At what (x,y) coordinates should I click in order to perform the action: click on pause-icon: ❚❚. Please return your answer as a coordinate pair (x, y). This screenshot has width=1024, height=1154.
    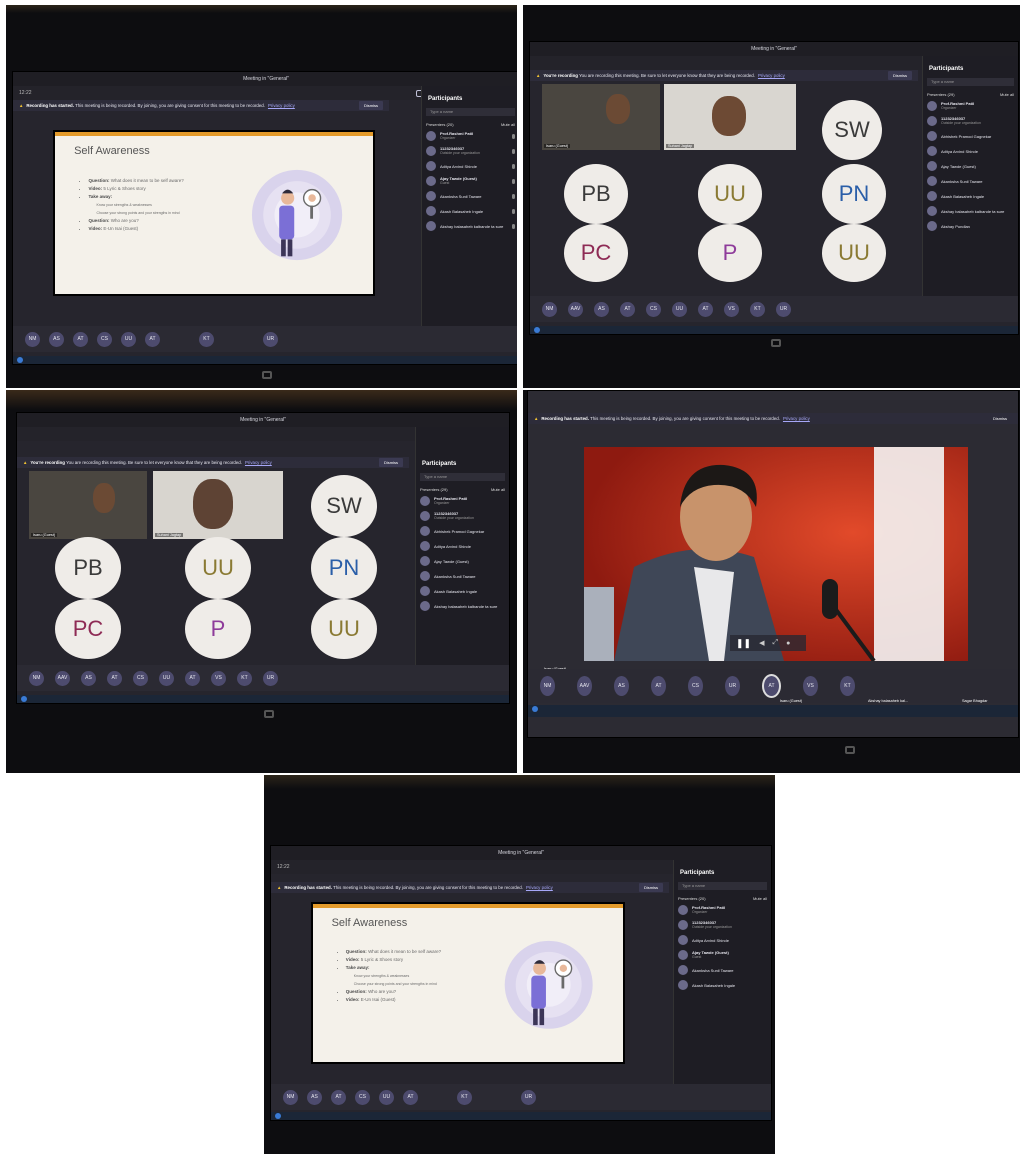
    Looking at the image, I should click on (743, 643).